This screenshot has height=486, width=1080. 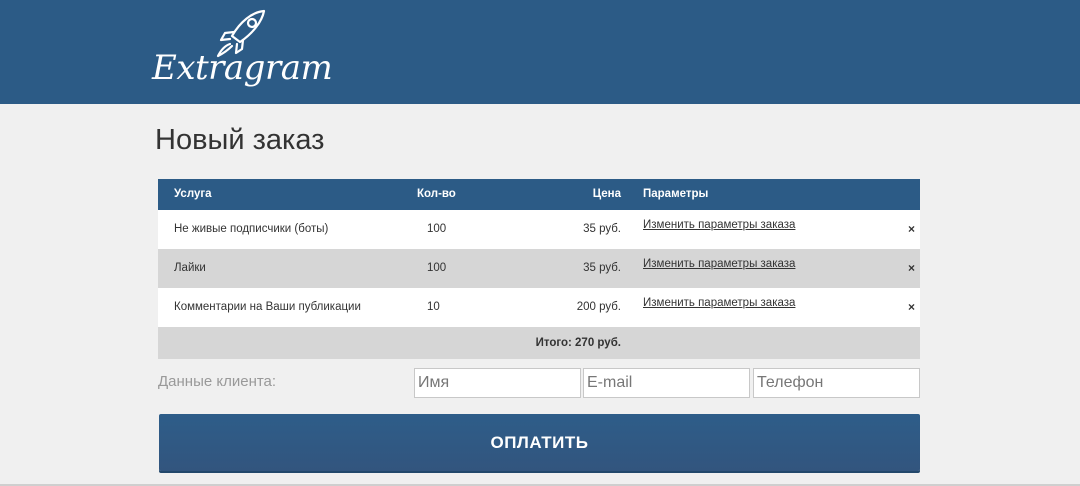 I want to click on order-total: Итого: 270 руб., so click(x=578, y=343).